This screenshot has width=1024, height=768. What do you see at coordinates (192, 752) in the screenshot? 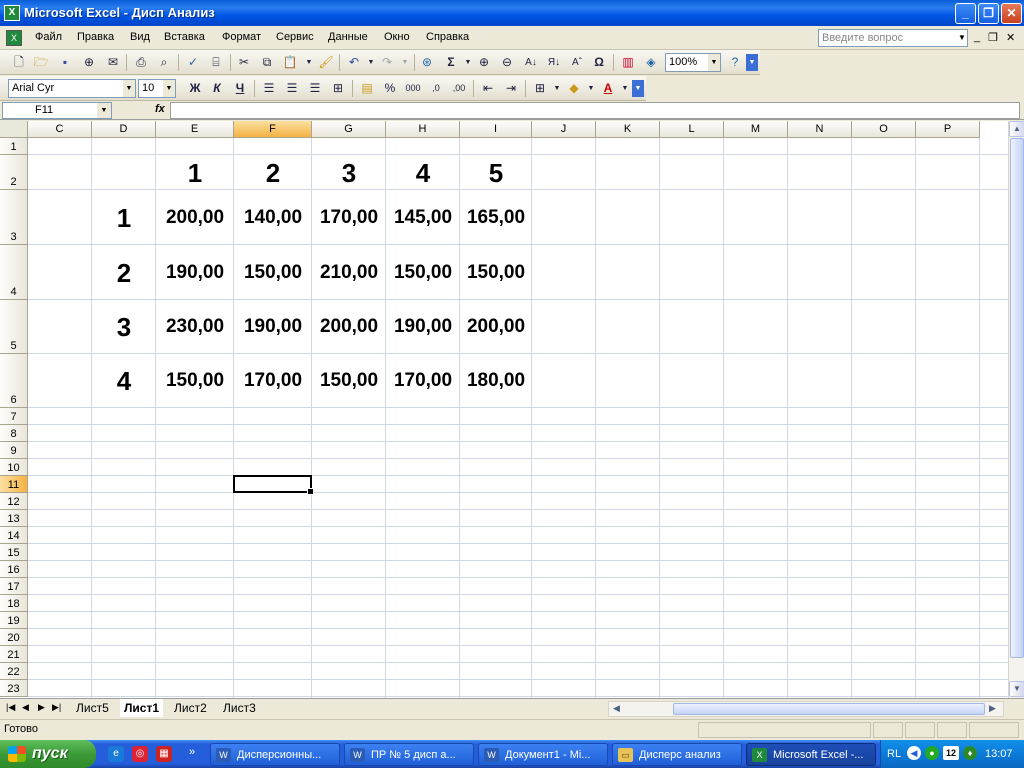
I see `quicklaunch-chevron: »` at bounding box center [192, 752].